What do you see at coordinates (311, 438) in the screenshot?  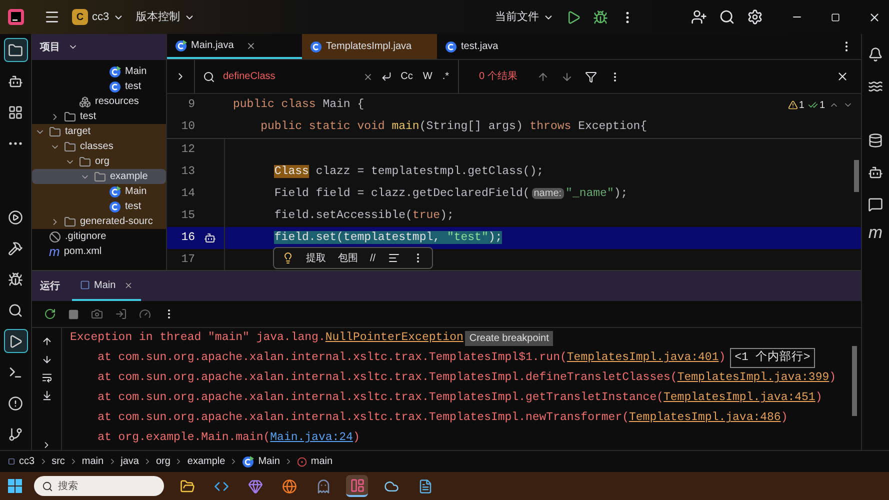 I see `source-link: Main.java:24` at bounding box center [311, 438].